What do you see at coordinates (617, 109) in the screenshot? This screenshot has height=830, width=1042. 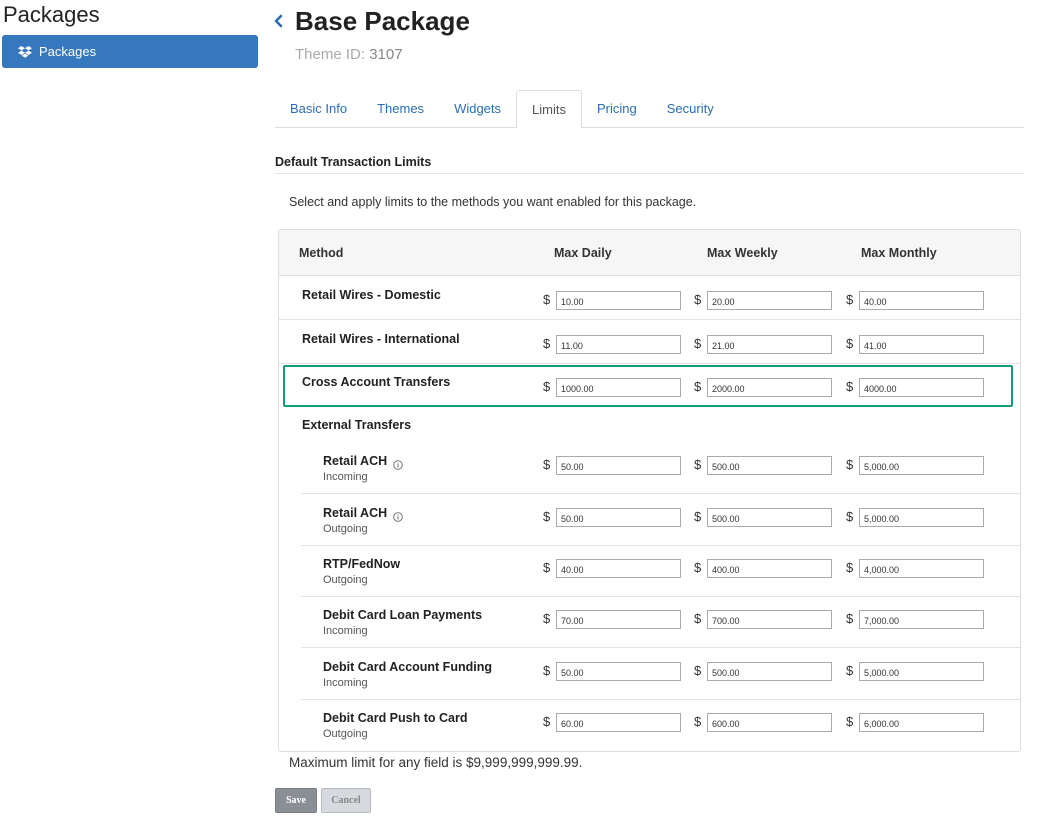 I see `tab-pricing: Pricing` at bounding box center [617, 109].